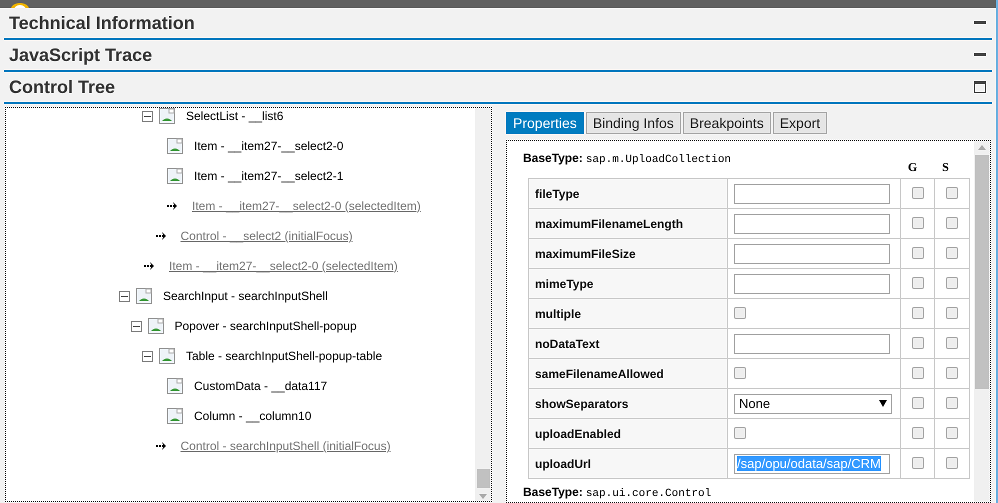 This screenshot has height=503, width=998. Describe the element at coordinates (628, 403) in the screenshot. I see `property-name: showSeparators` at that location.